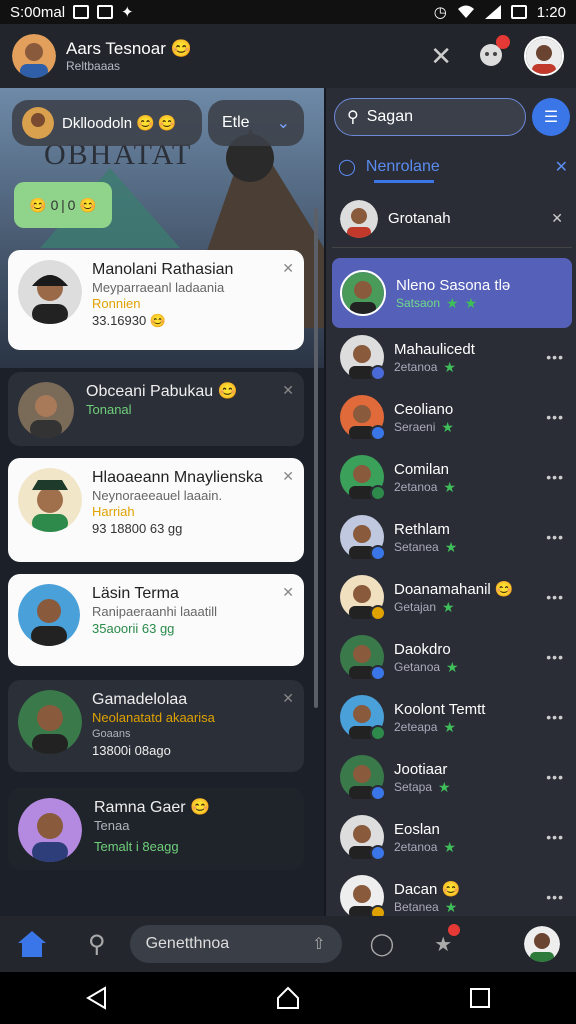 The width and height of the screenshot is (576, 1024). What do you see at coordinates (503, 41) in the screenshot?
I see `notification-badge` at bounding box center [503, 41].